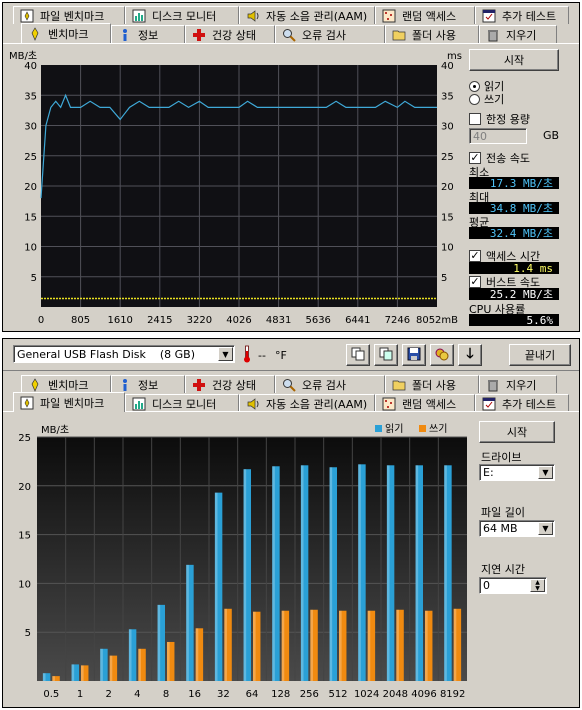  What do you see at coordinates (489, 16) in the screenshot?
I see `extra-tests-icon` at bounding box center [489, 16].